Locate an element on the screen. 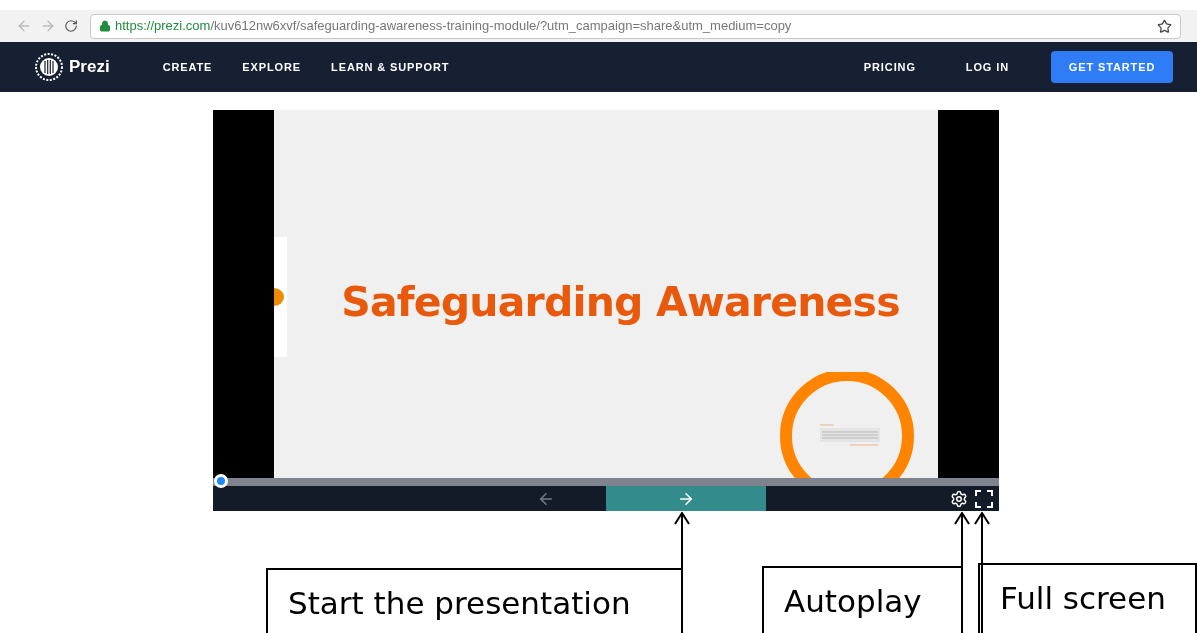  get-started-button: GET STARTED is located at coordinates (1112, 67).